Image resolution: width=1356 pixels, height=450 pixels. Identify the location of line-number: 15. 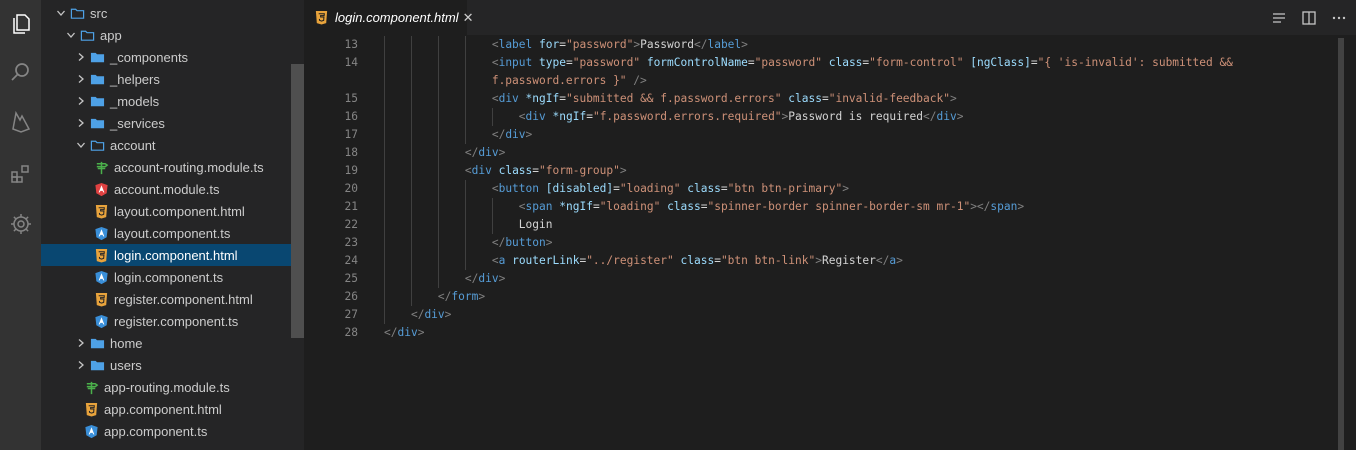
(351, 98).